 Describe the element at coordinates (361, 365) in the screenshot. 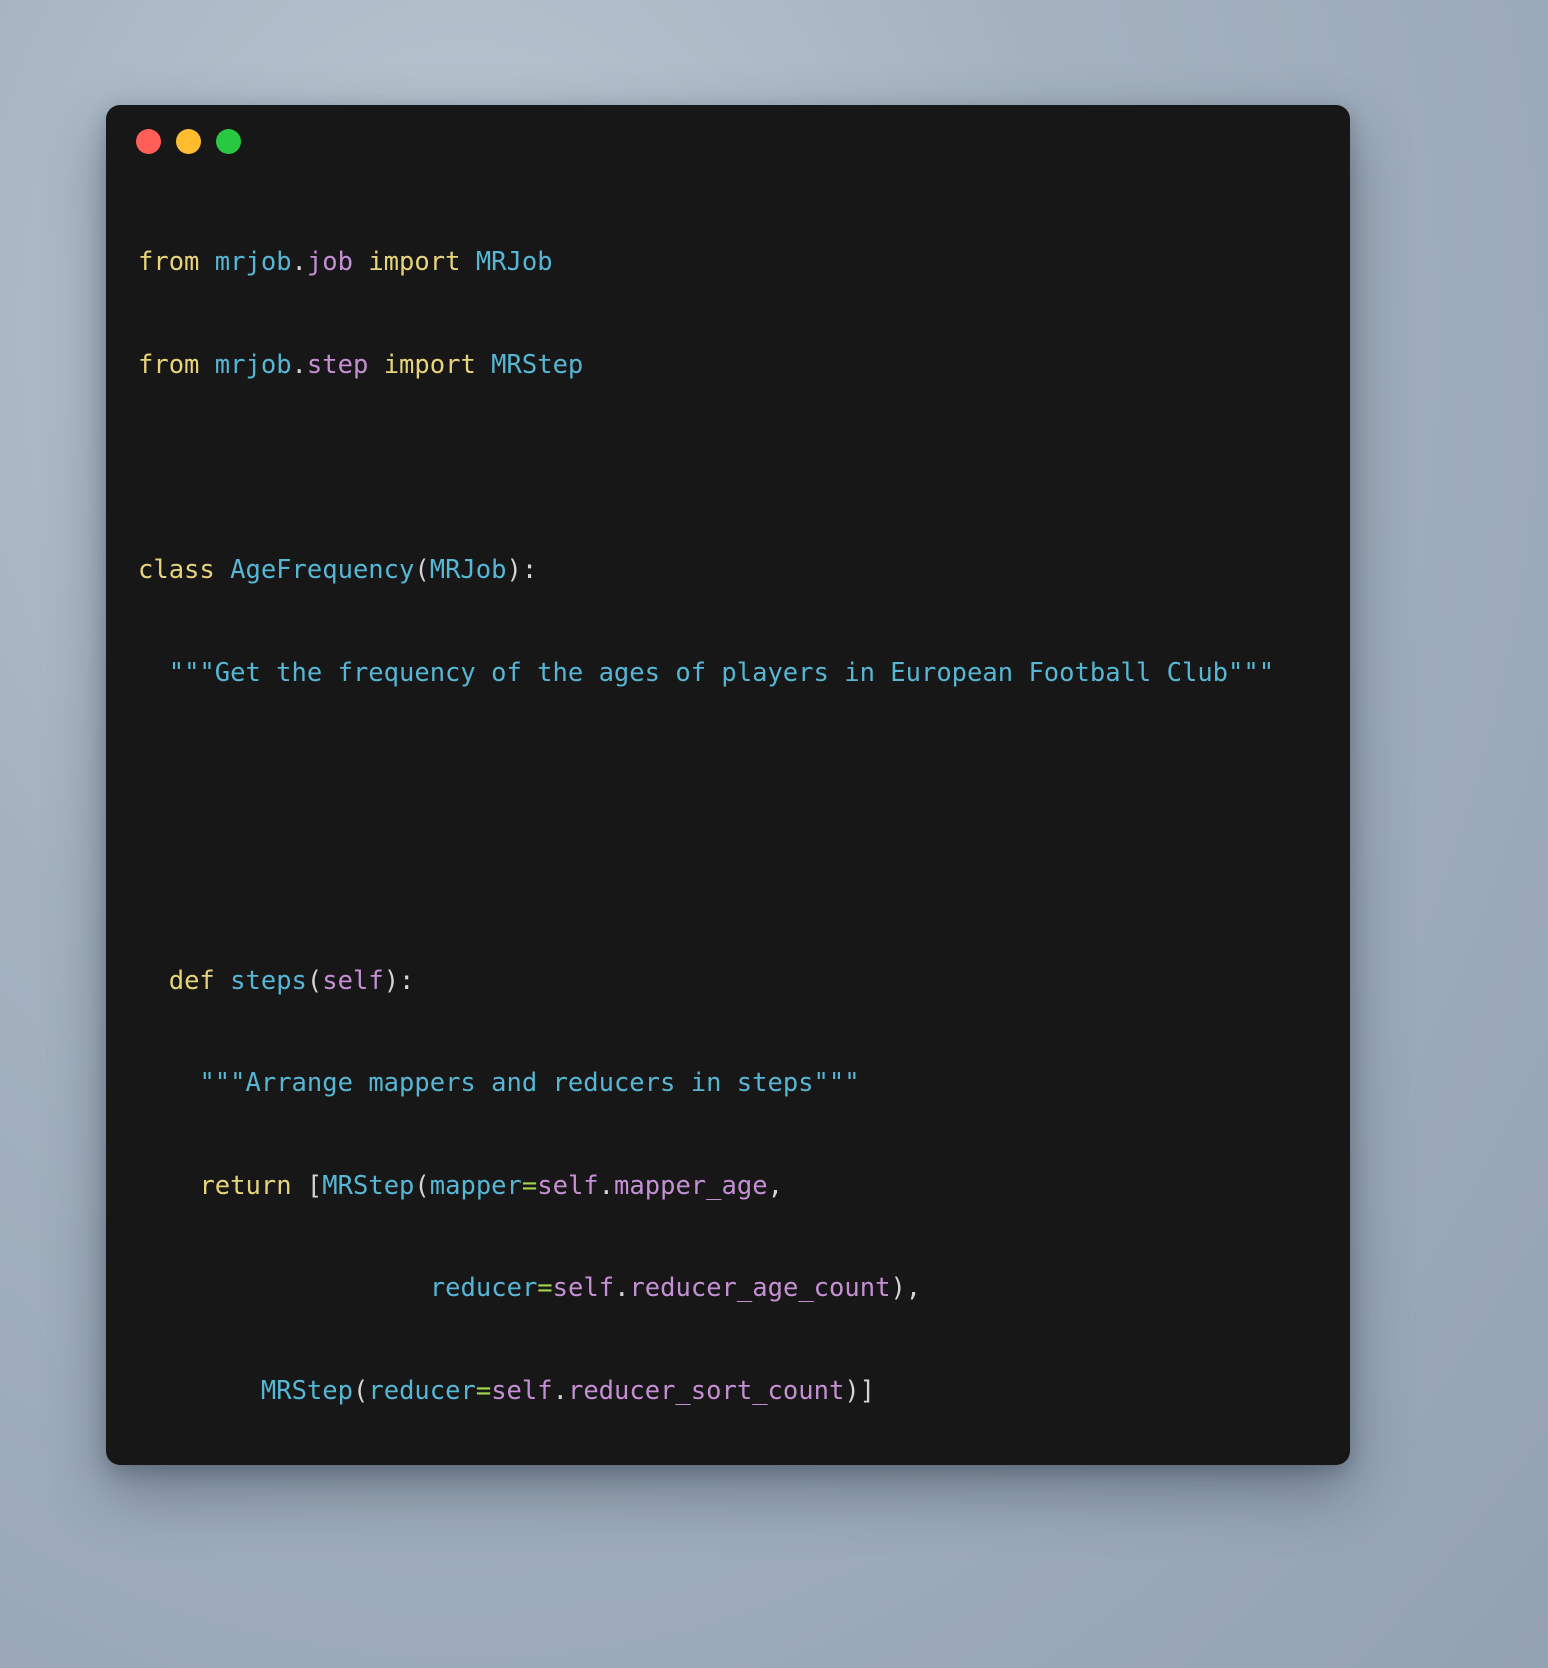

I see `code-line: from mrjob.step import MRStep` at that location.